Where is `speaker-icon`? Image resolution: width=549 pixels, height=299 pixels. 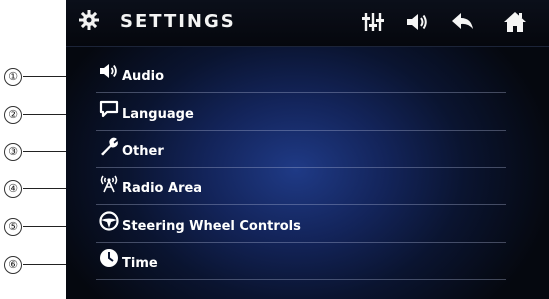 speaker-icon is located at coordinates (109, 71).